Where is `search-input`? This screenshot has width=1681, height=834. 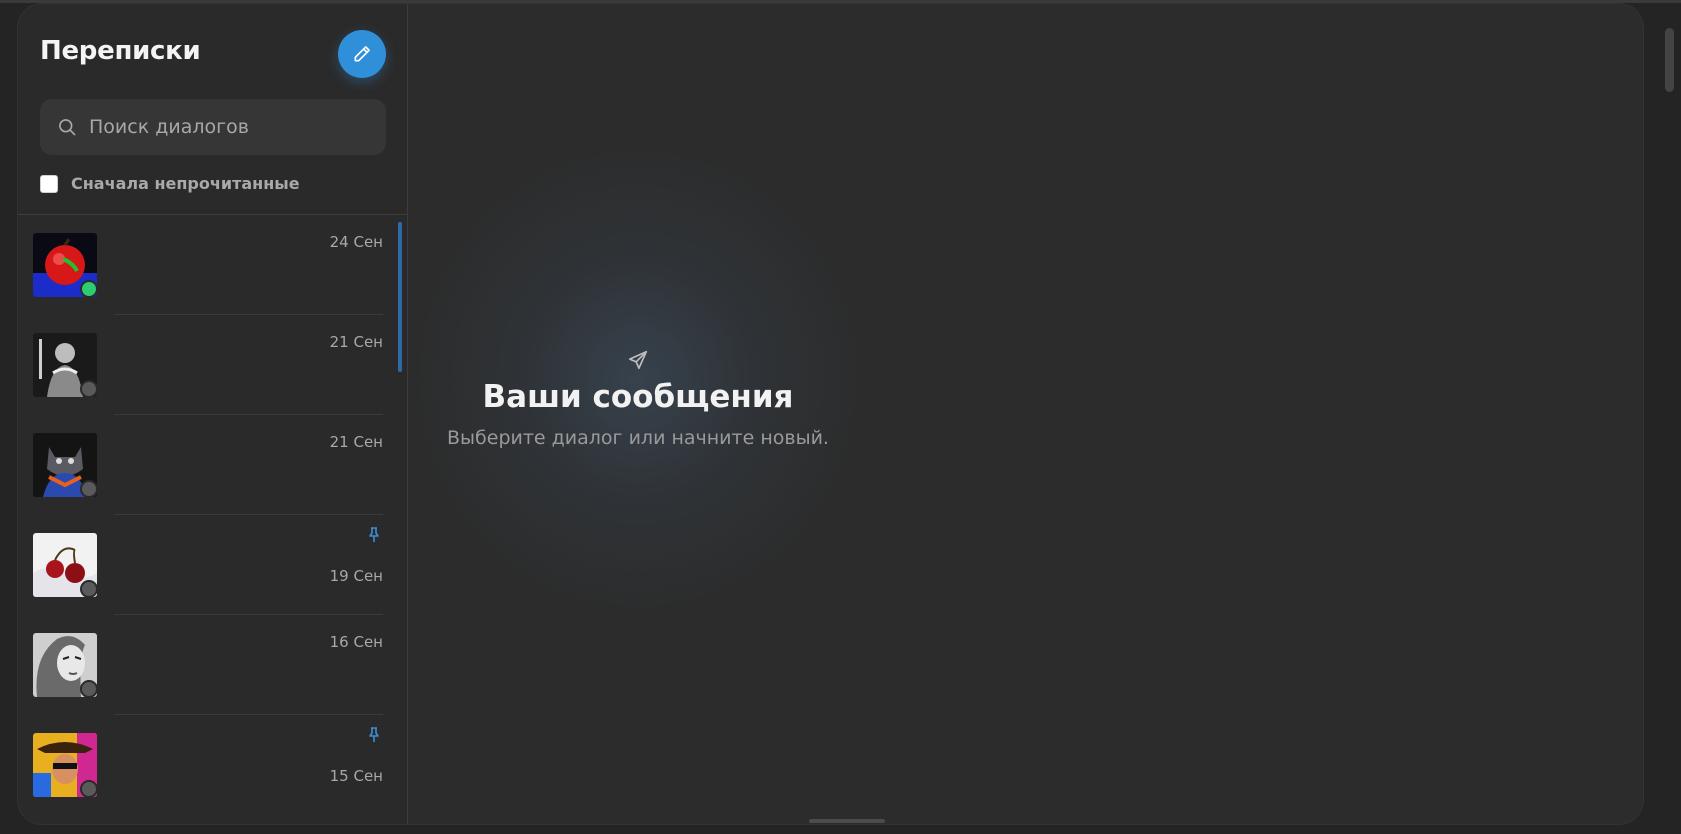 search-input is located at coordinates (224, 127).